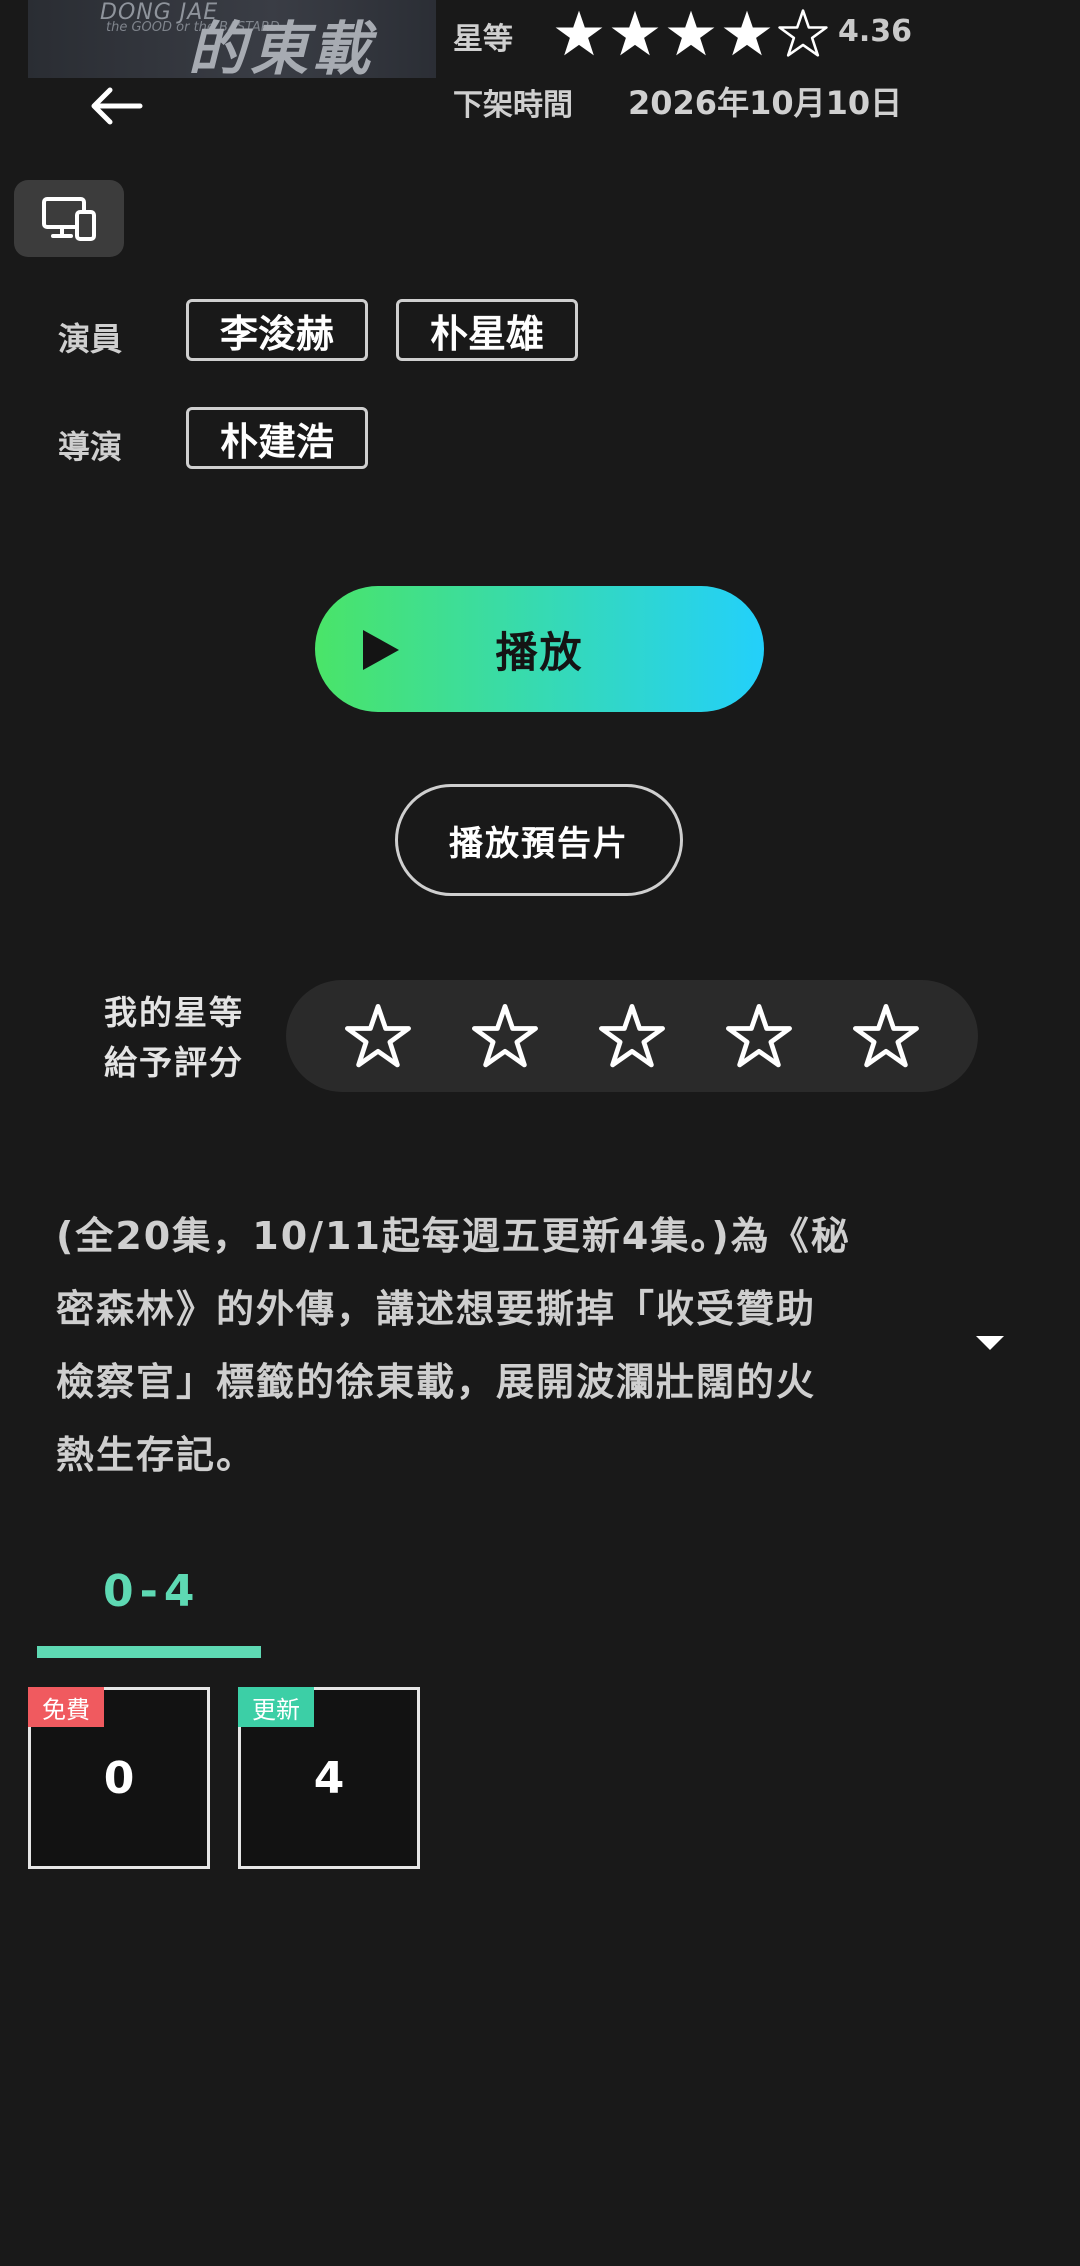 The image size is (1080, 2266). I want to click on back-button, so click(115, 106).